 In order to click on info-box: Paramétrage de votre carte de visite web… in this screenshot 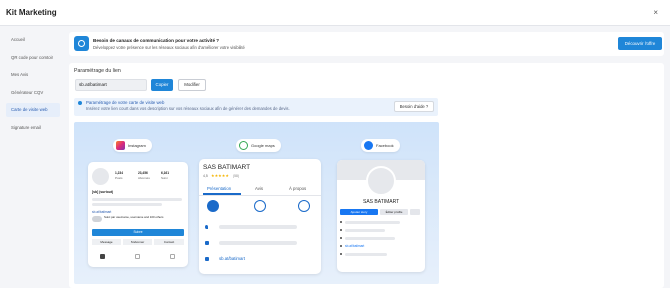, I will do `click(256, 107)`.